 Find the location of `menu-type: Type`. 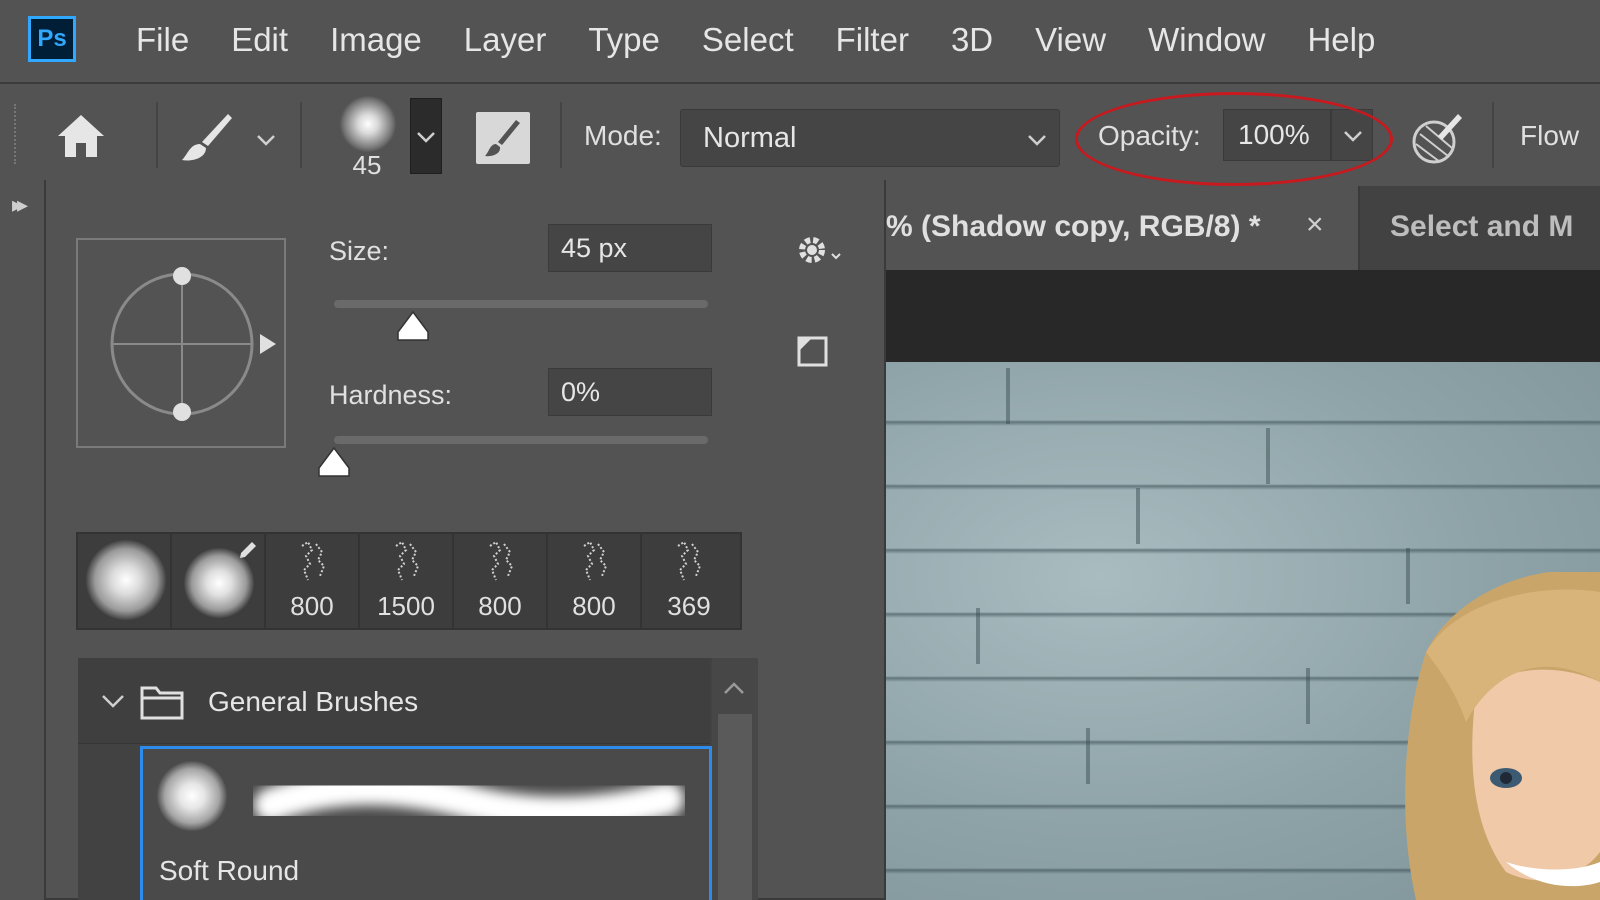

menu-type: Type is located at coordinates (624, 40).